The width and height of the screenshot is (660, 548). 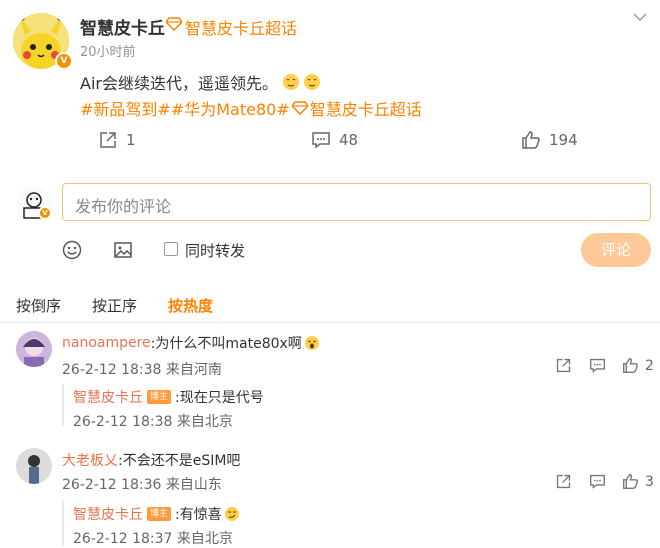 I want to click on author-name: 智慧皮卡丘, so click(x=122, y=26).